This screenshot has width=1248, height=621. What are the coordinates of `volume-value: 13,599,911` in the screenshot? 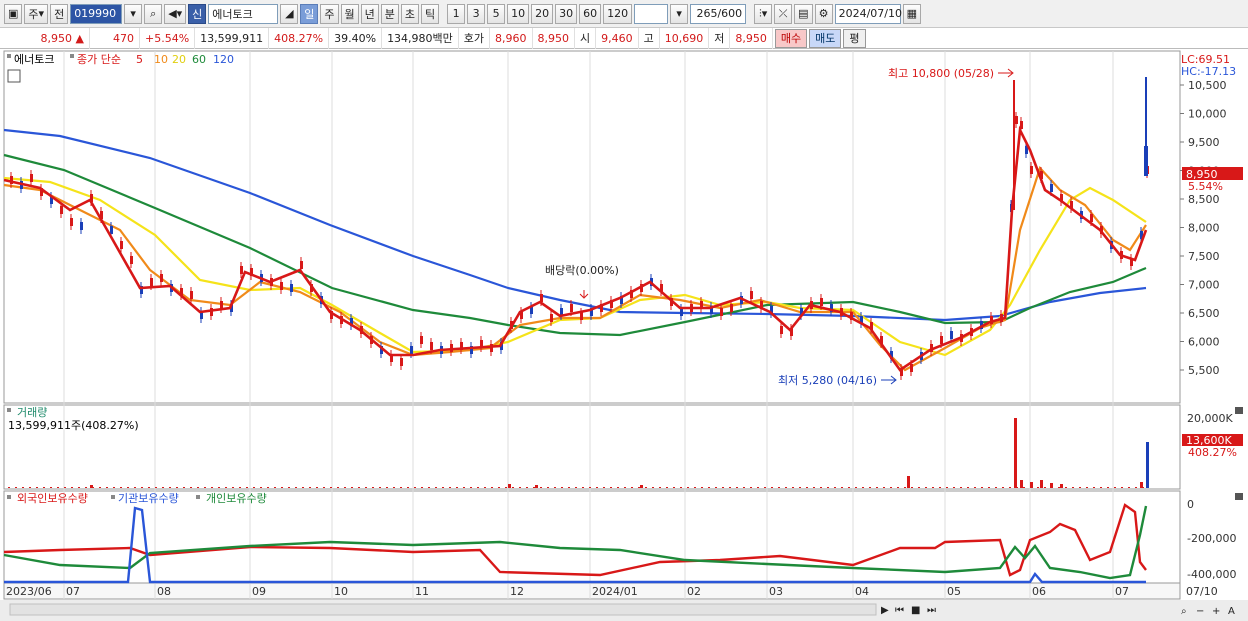 It's located at (232, 38).